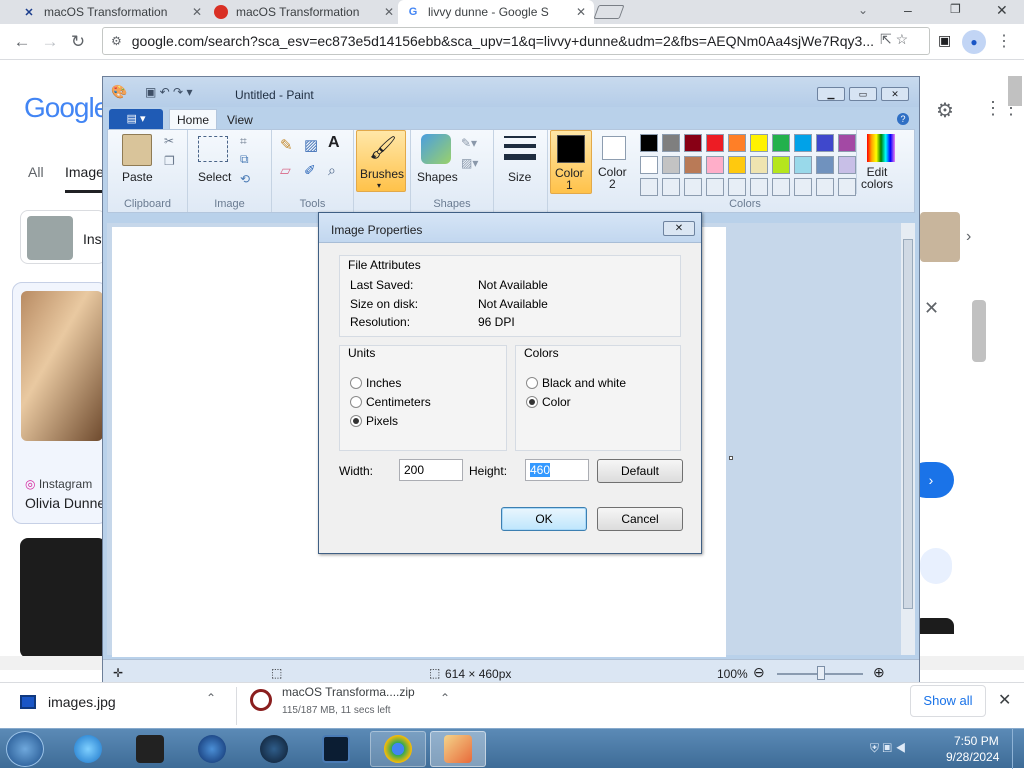  Describe the element at coordinates (1002, 10) in the screenshot. I see `close-window-icon: ✕` at that location.